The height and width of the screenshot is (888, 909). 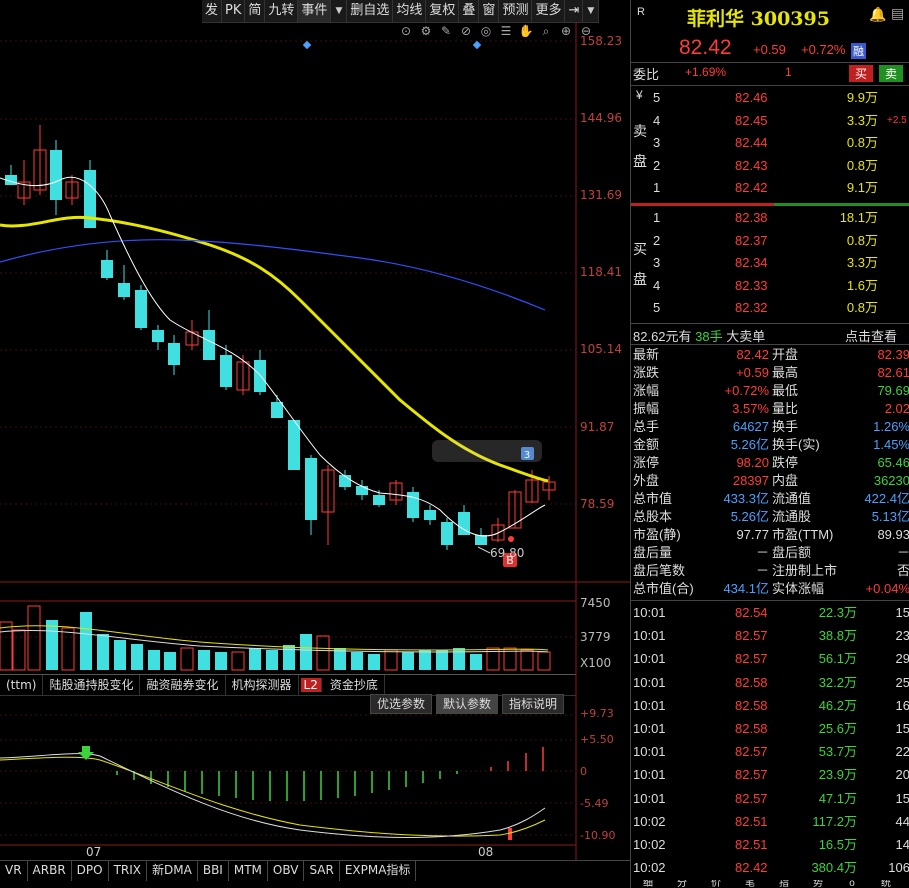 What do you see at coordinates (770, 166) in the screenshot?
I see `order-book-row: 2 82.43 0.8 万` at bounding box center [770, 166].